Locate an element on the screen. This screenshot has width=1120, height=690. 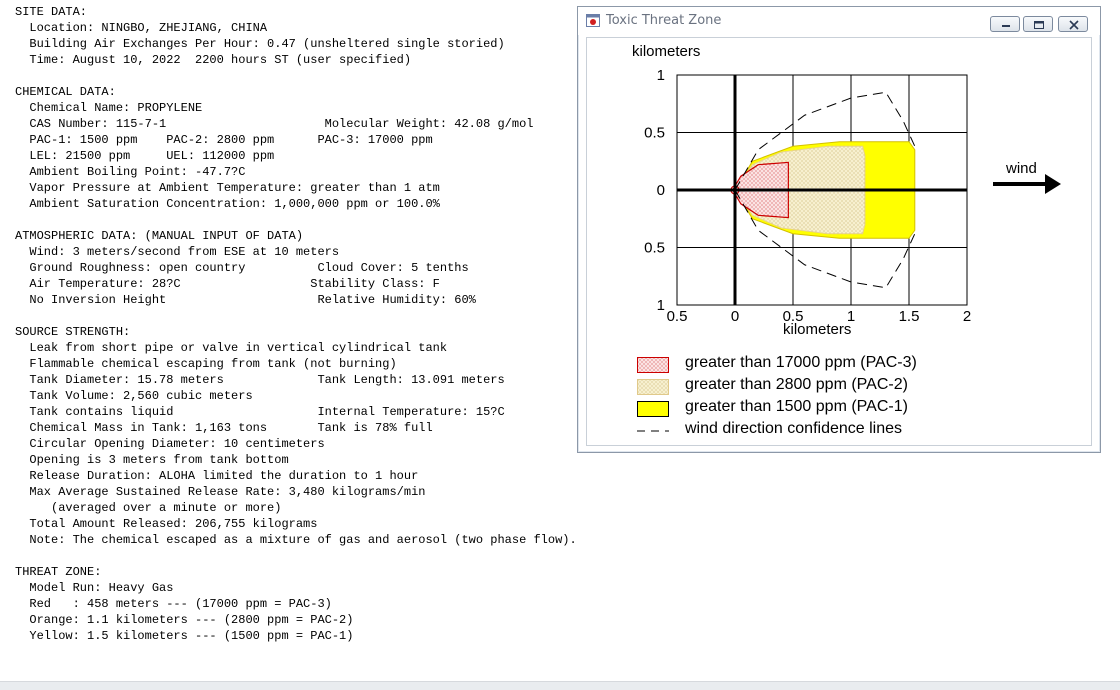
report-line: LEL: 21500 ppm UEL: 112000 ppm is located at coordinates (145, 156).